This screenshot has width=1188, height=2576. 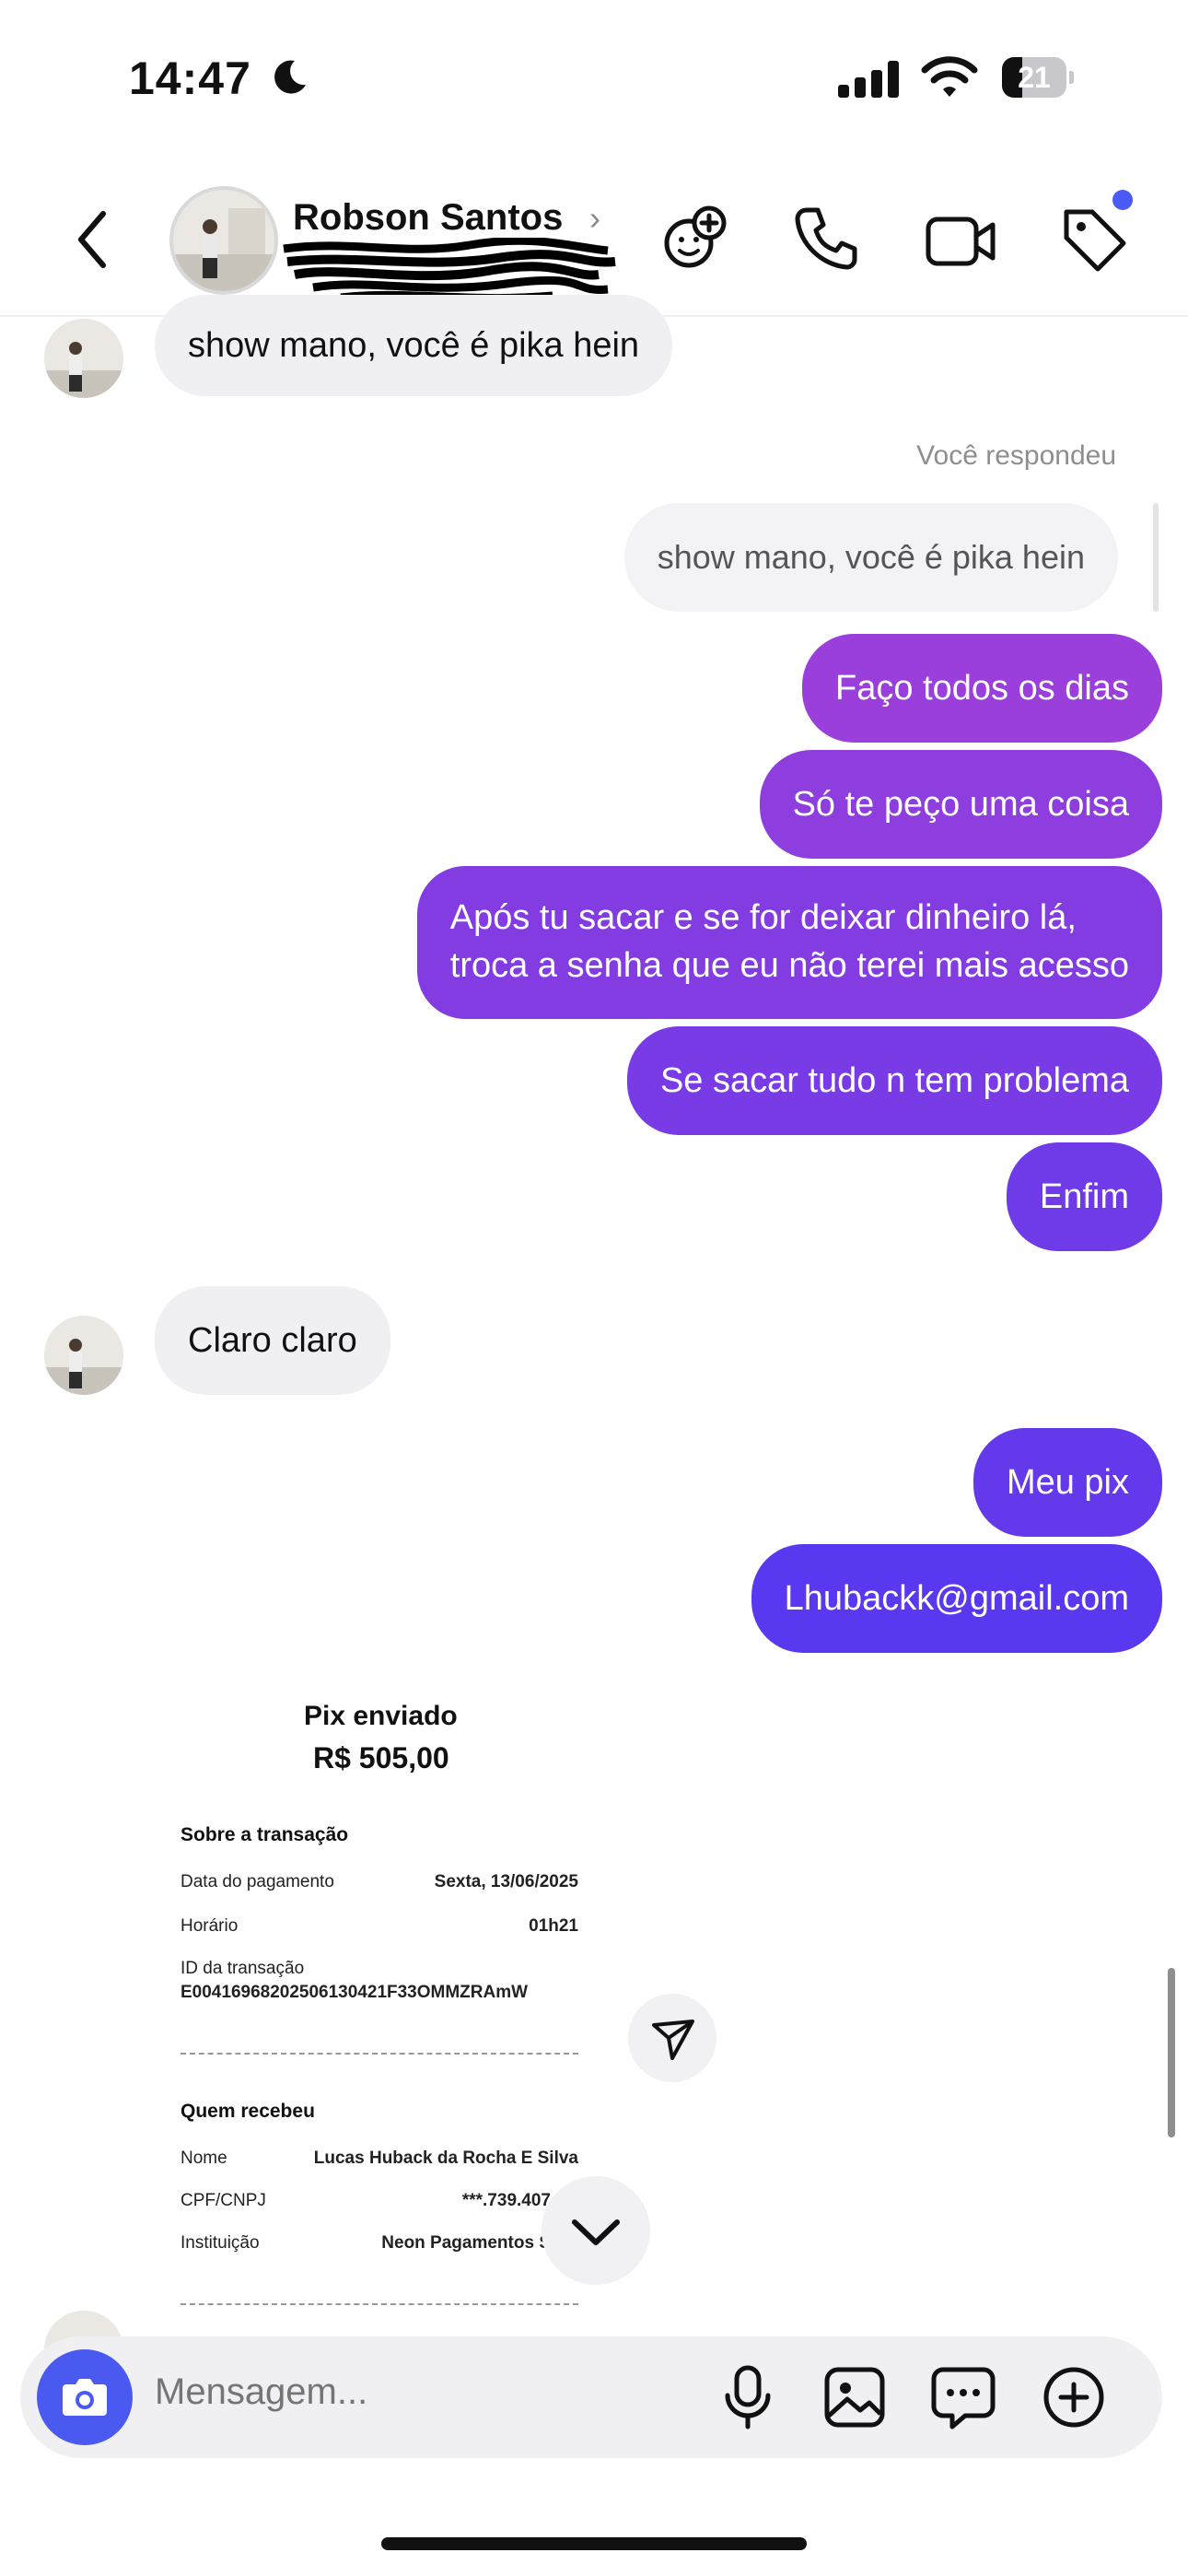 I want to click on receipt-label: CPF/CNPJ, so click(x=223, y=2200).